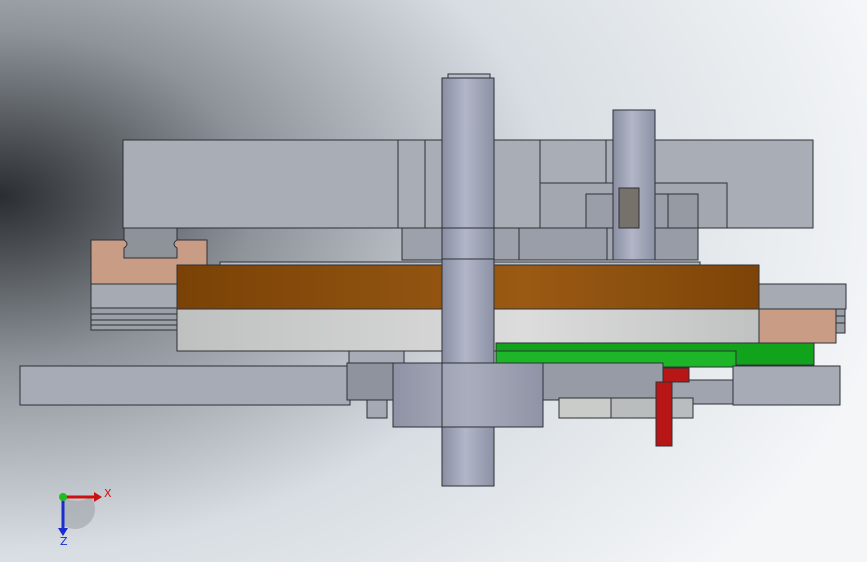 The width and height of the screenshot is (867, 562). Describe the element at coordinates (63, 497) in the screenshot. I see `y-axis-origin` at that location.